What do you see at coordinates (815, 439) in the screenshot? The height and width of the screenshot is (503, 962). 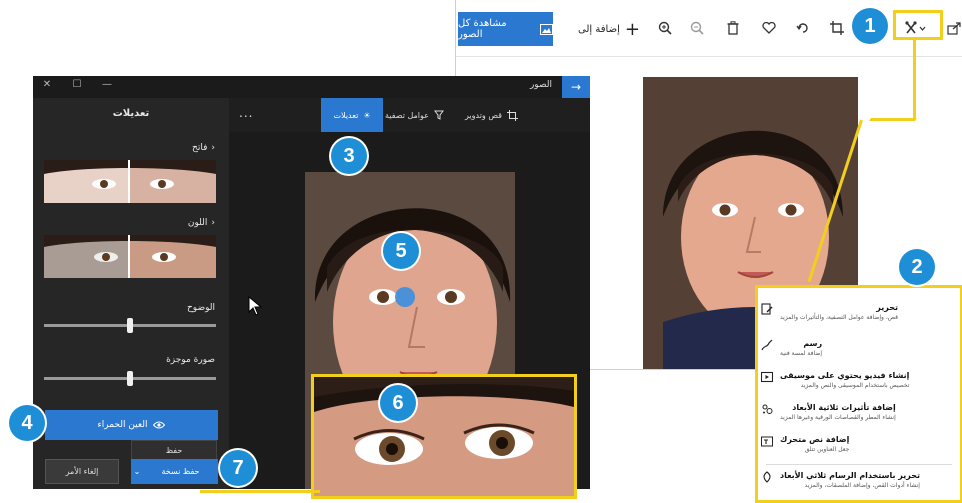 I see `menu-item-title: إضافة نص متحرك` at bounding box center [815, 439].